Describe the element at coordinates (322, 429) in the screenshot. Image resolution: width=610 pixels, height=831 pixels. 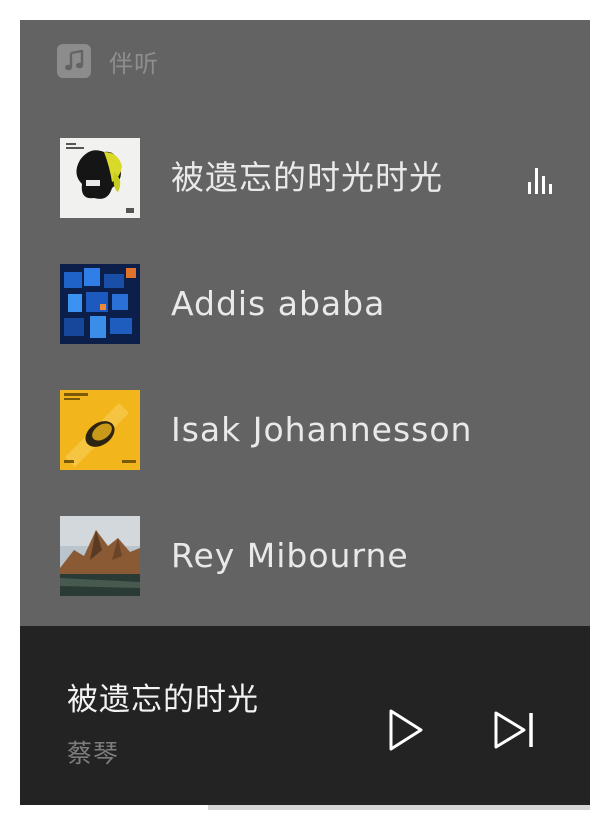
I see `track-title: Isak Johannesson` at that location.